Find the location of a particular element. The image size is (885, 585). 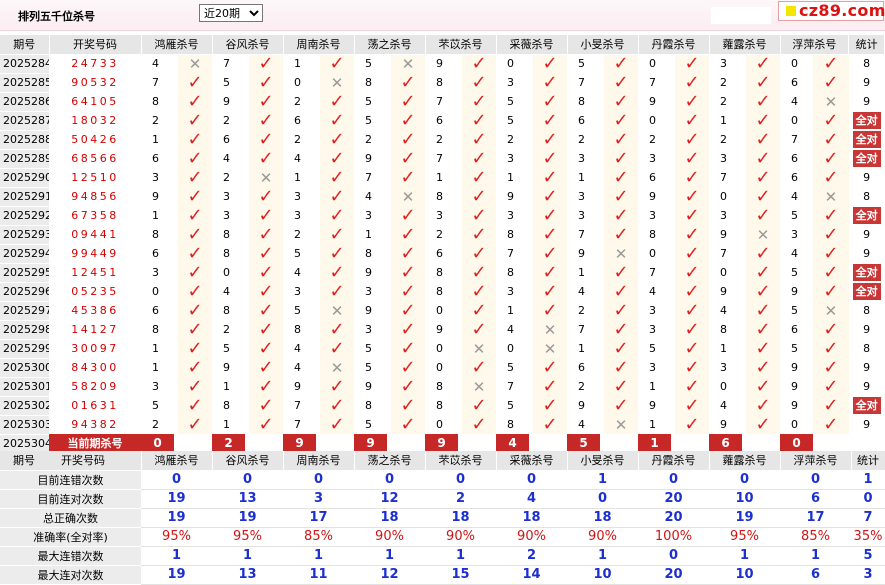

kill-value: 9 is located at coordinates (439, 64).